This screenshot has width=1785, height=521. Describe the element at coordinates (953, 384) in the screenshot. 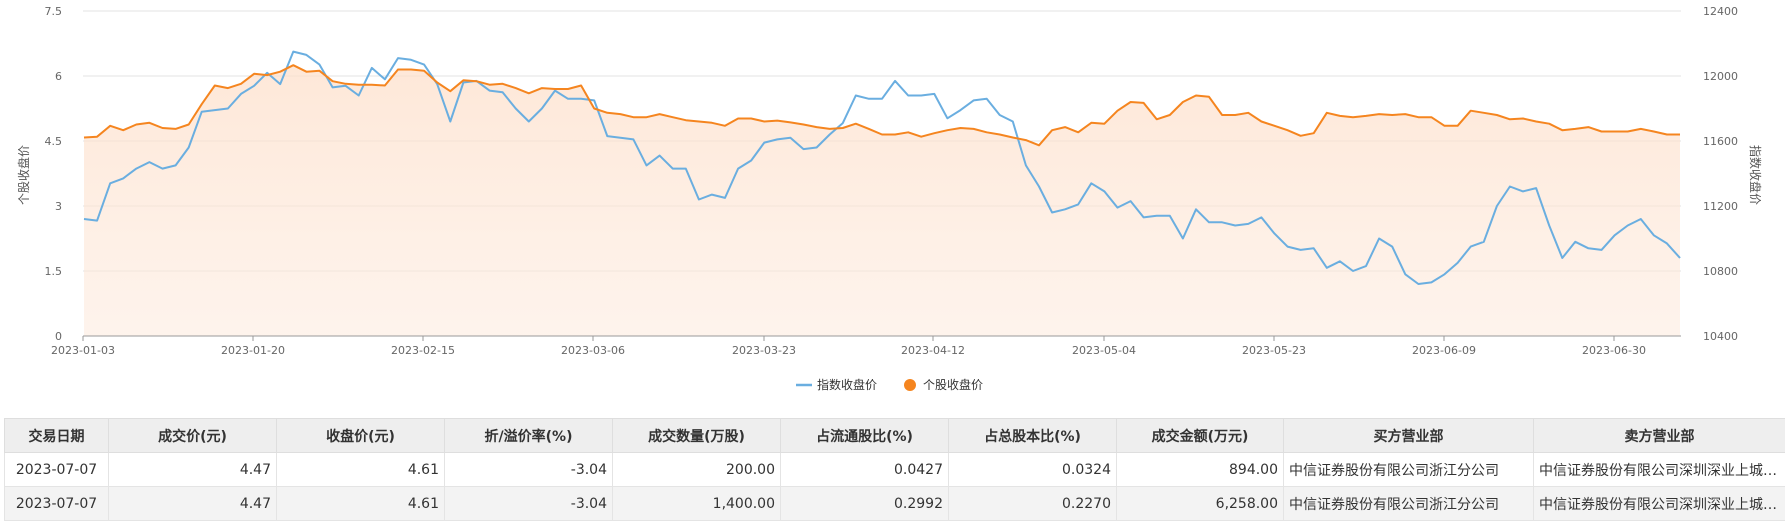

I see `legend-stock-label: 个股收盘价` at that location.